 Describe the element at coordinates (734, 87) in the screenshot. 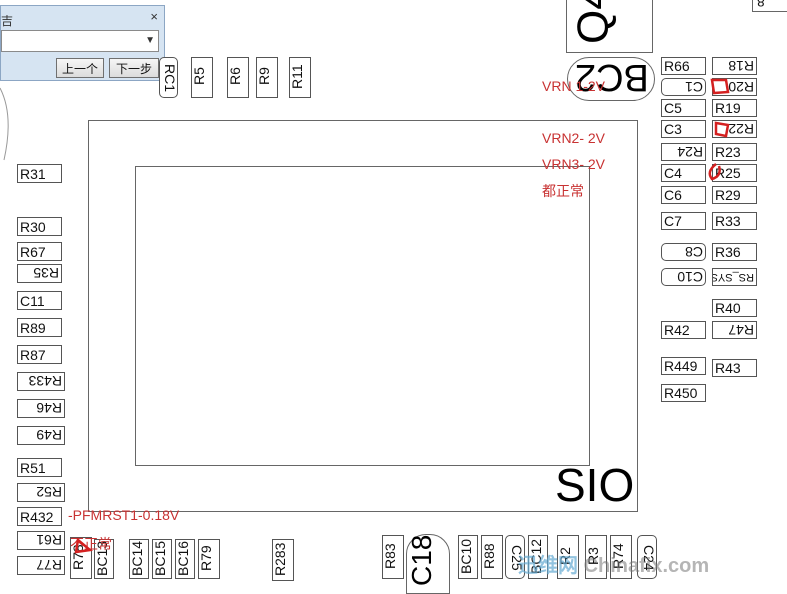

I see `pad-R20: R20` at that location.